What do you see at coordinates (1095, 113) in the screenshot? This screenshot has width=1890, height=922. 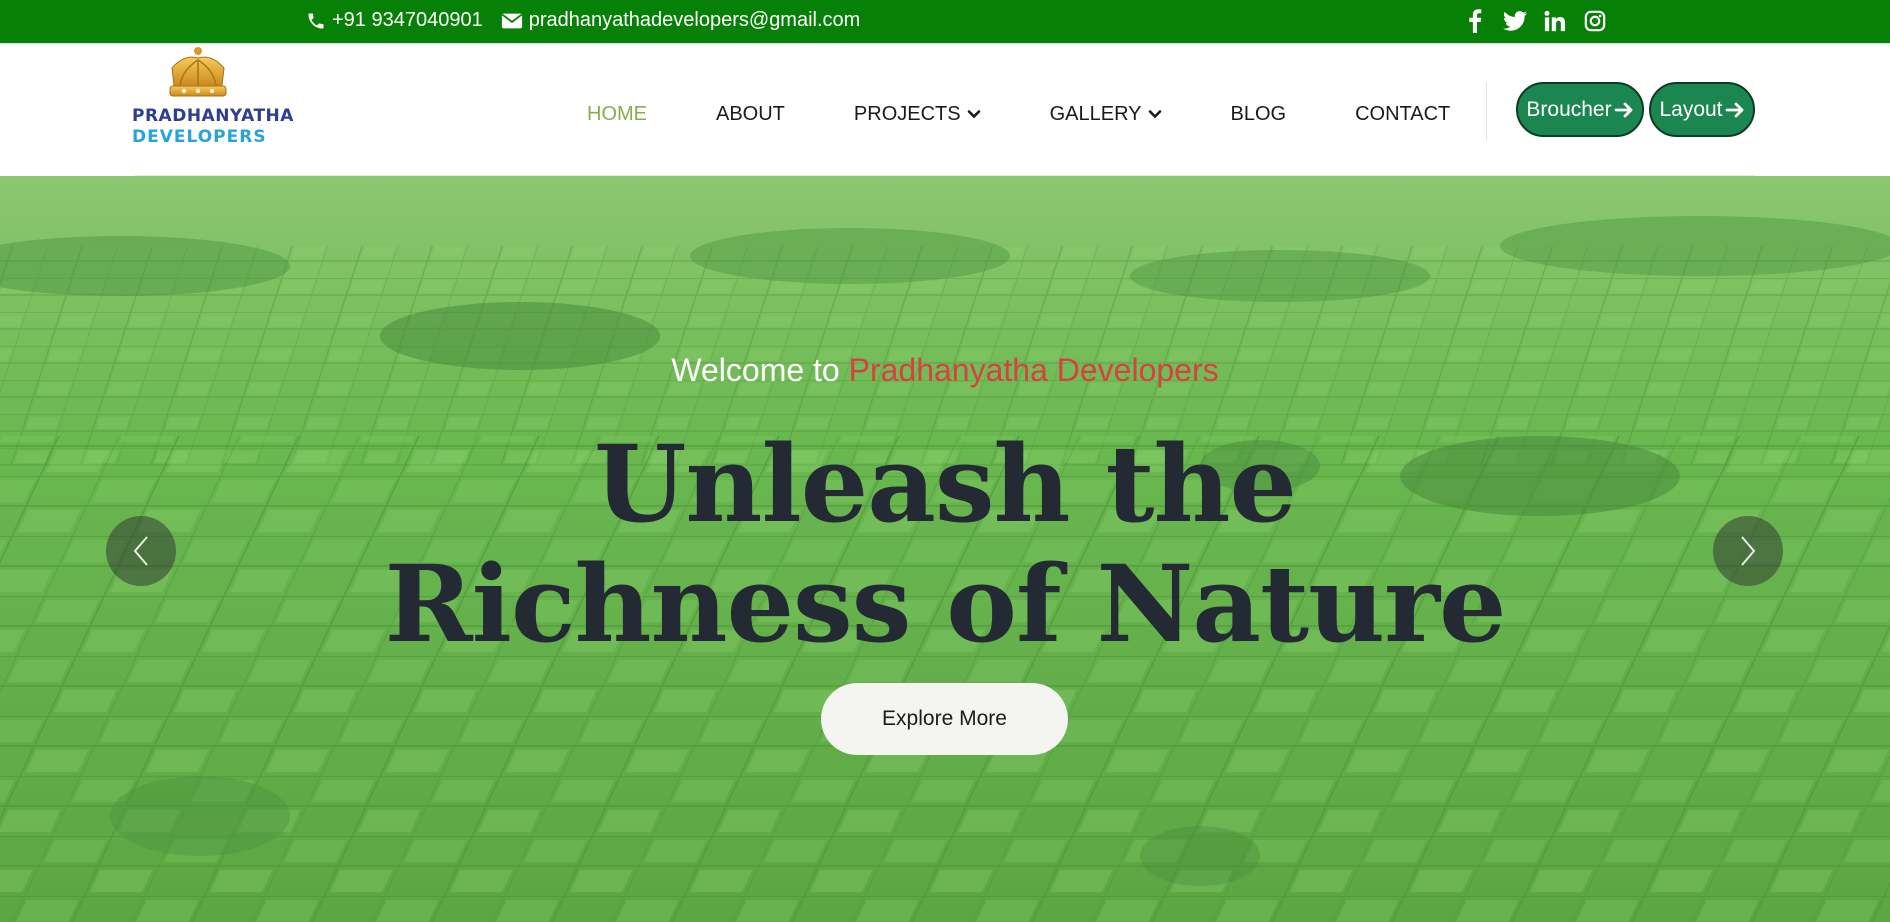 I see `nav-gallery-label: GALLERY` at bounding box center [1095, 113].